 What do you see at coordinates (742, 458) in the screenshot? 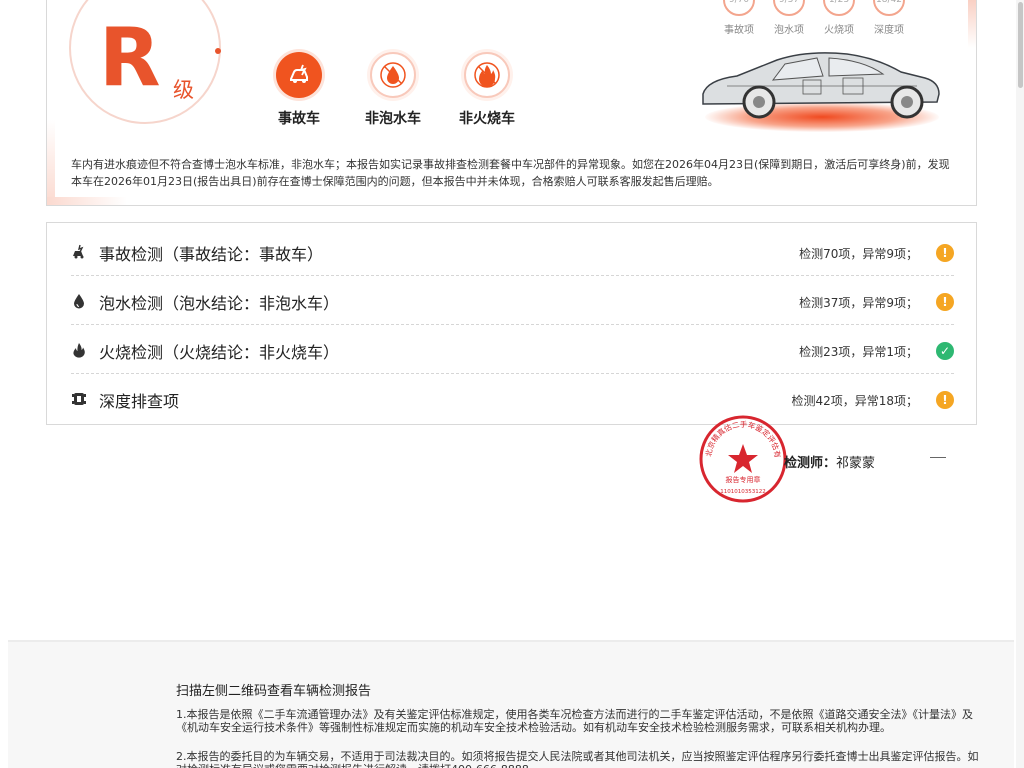
I see `company-seal: 北京精真估二手车鉴定评估有限公司 报告专用章 1101010353122` at bounding box center [742, 458].